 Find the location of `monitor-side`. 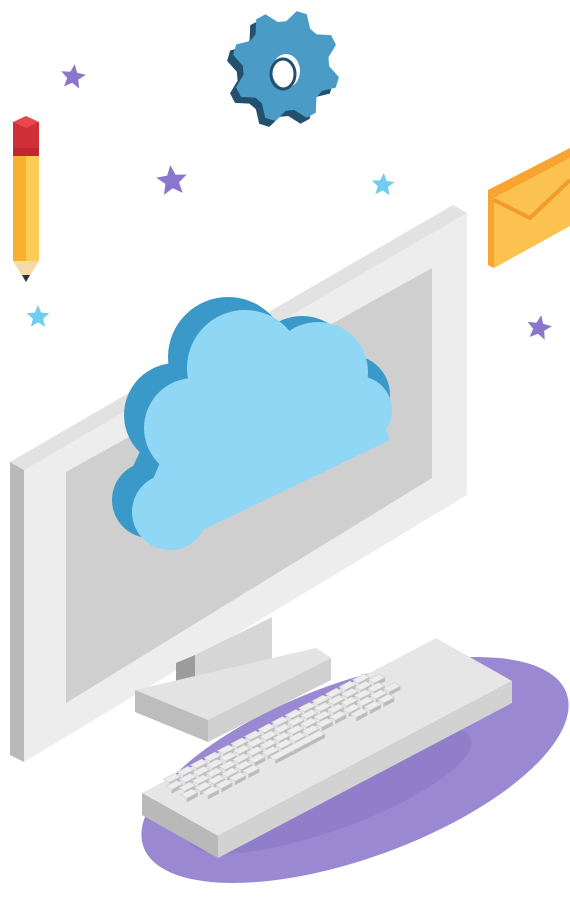

monitor-side is located at coordinates (17, 612).